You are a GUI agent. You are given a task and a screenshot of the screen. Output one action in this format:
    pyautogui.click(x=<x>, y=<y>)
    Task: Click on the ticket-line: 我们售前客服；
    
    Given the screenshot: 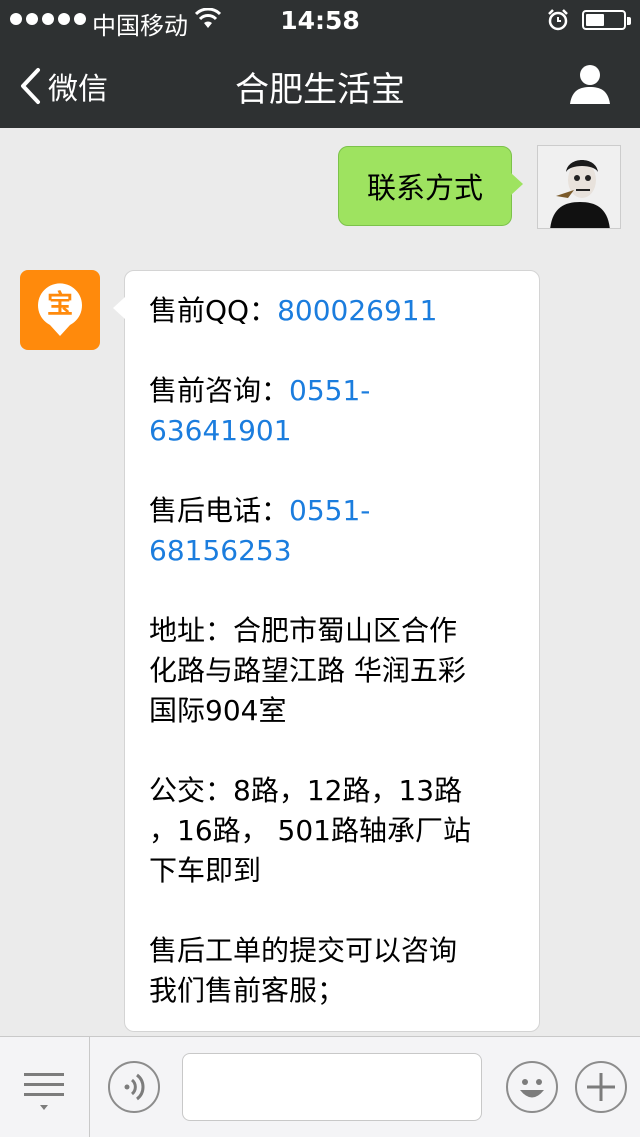 What is the action you would take?
    pyautogui.click(x=247, y=990)
    